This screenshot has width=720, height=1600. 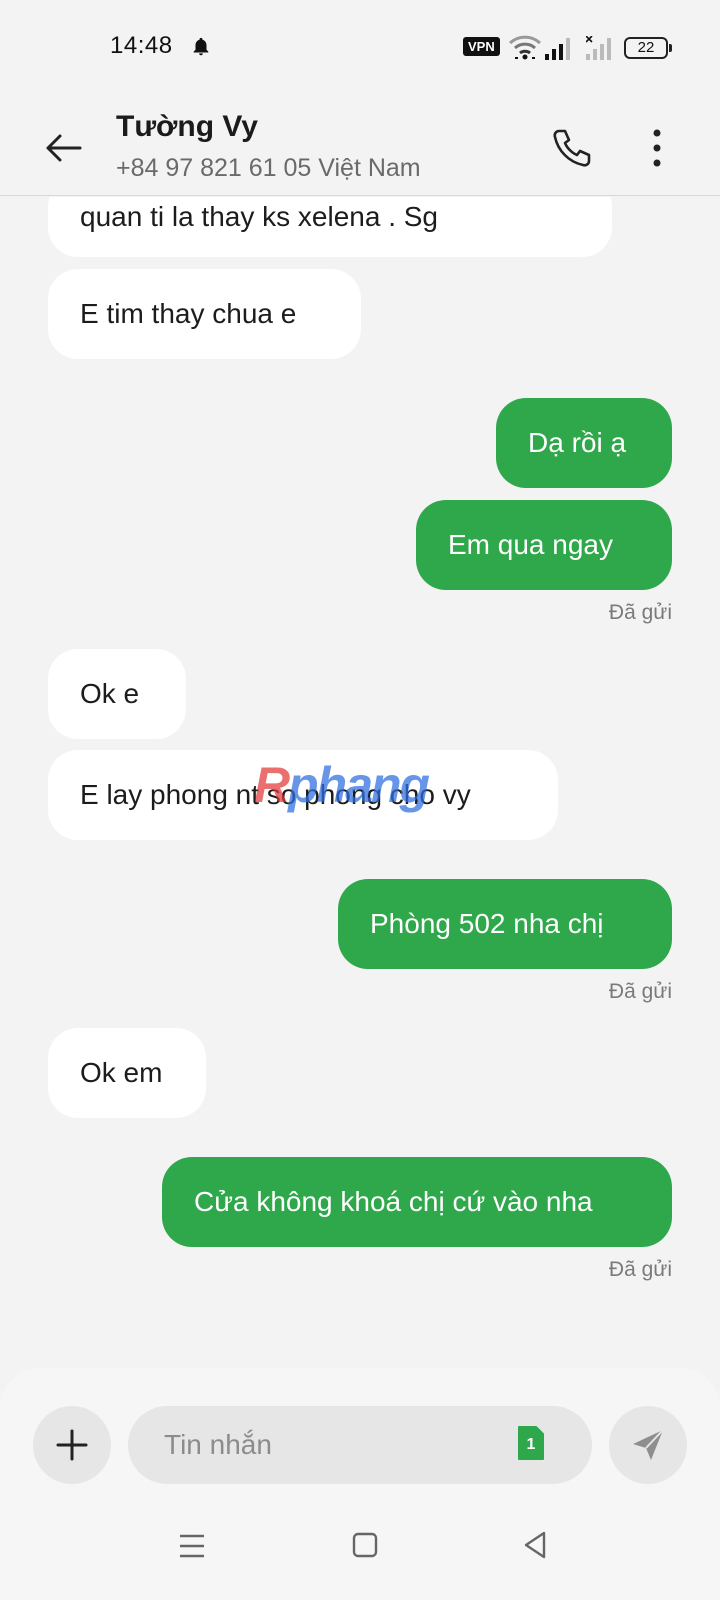 What do you see at coordinates (657, 148) in the screenshot?
I see `more-options-button` at bounding box center [657, 148].